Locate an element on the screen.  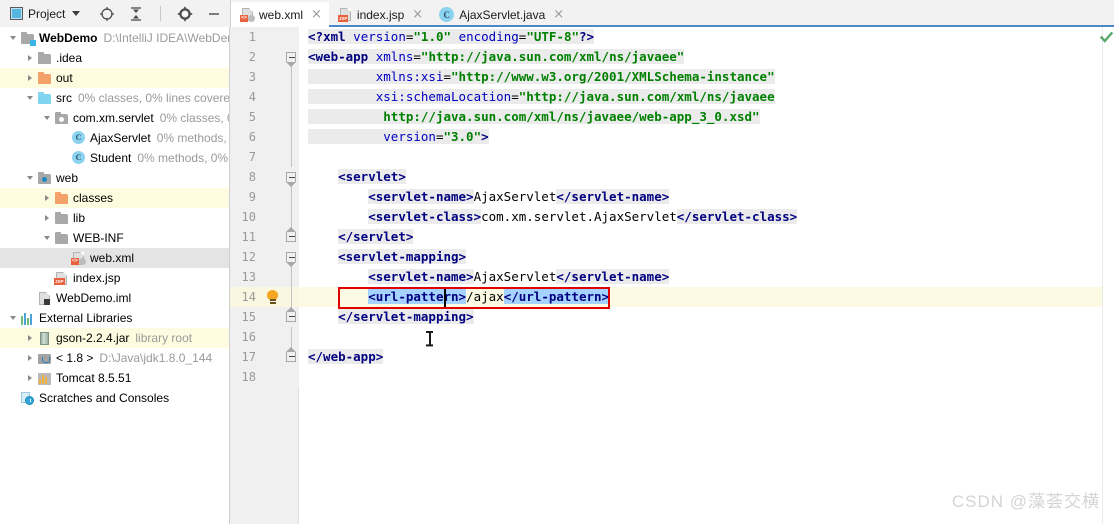
code-text: </servlet> is located at coordinates (706, 237).